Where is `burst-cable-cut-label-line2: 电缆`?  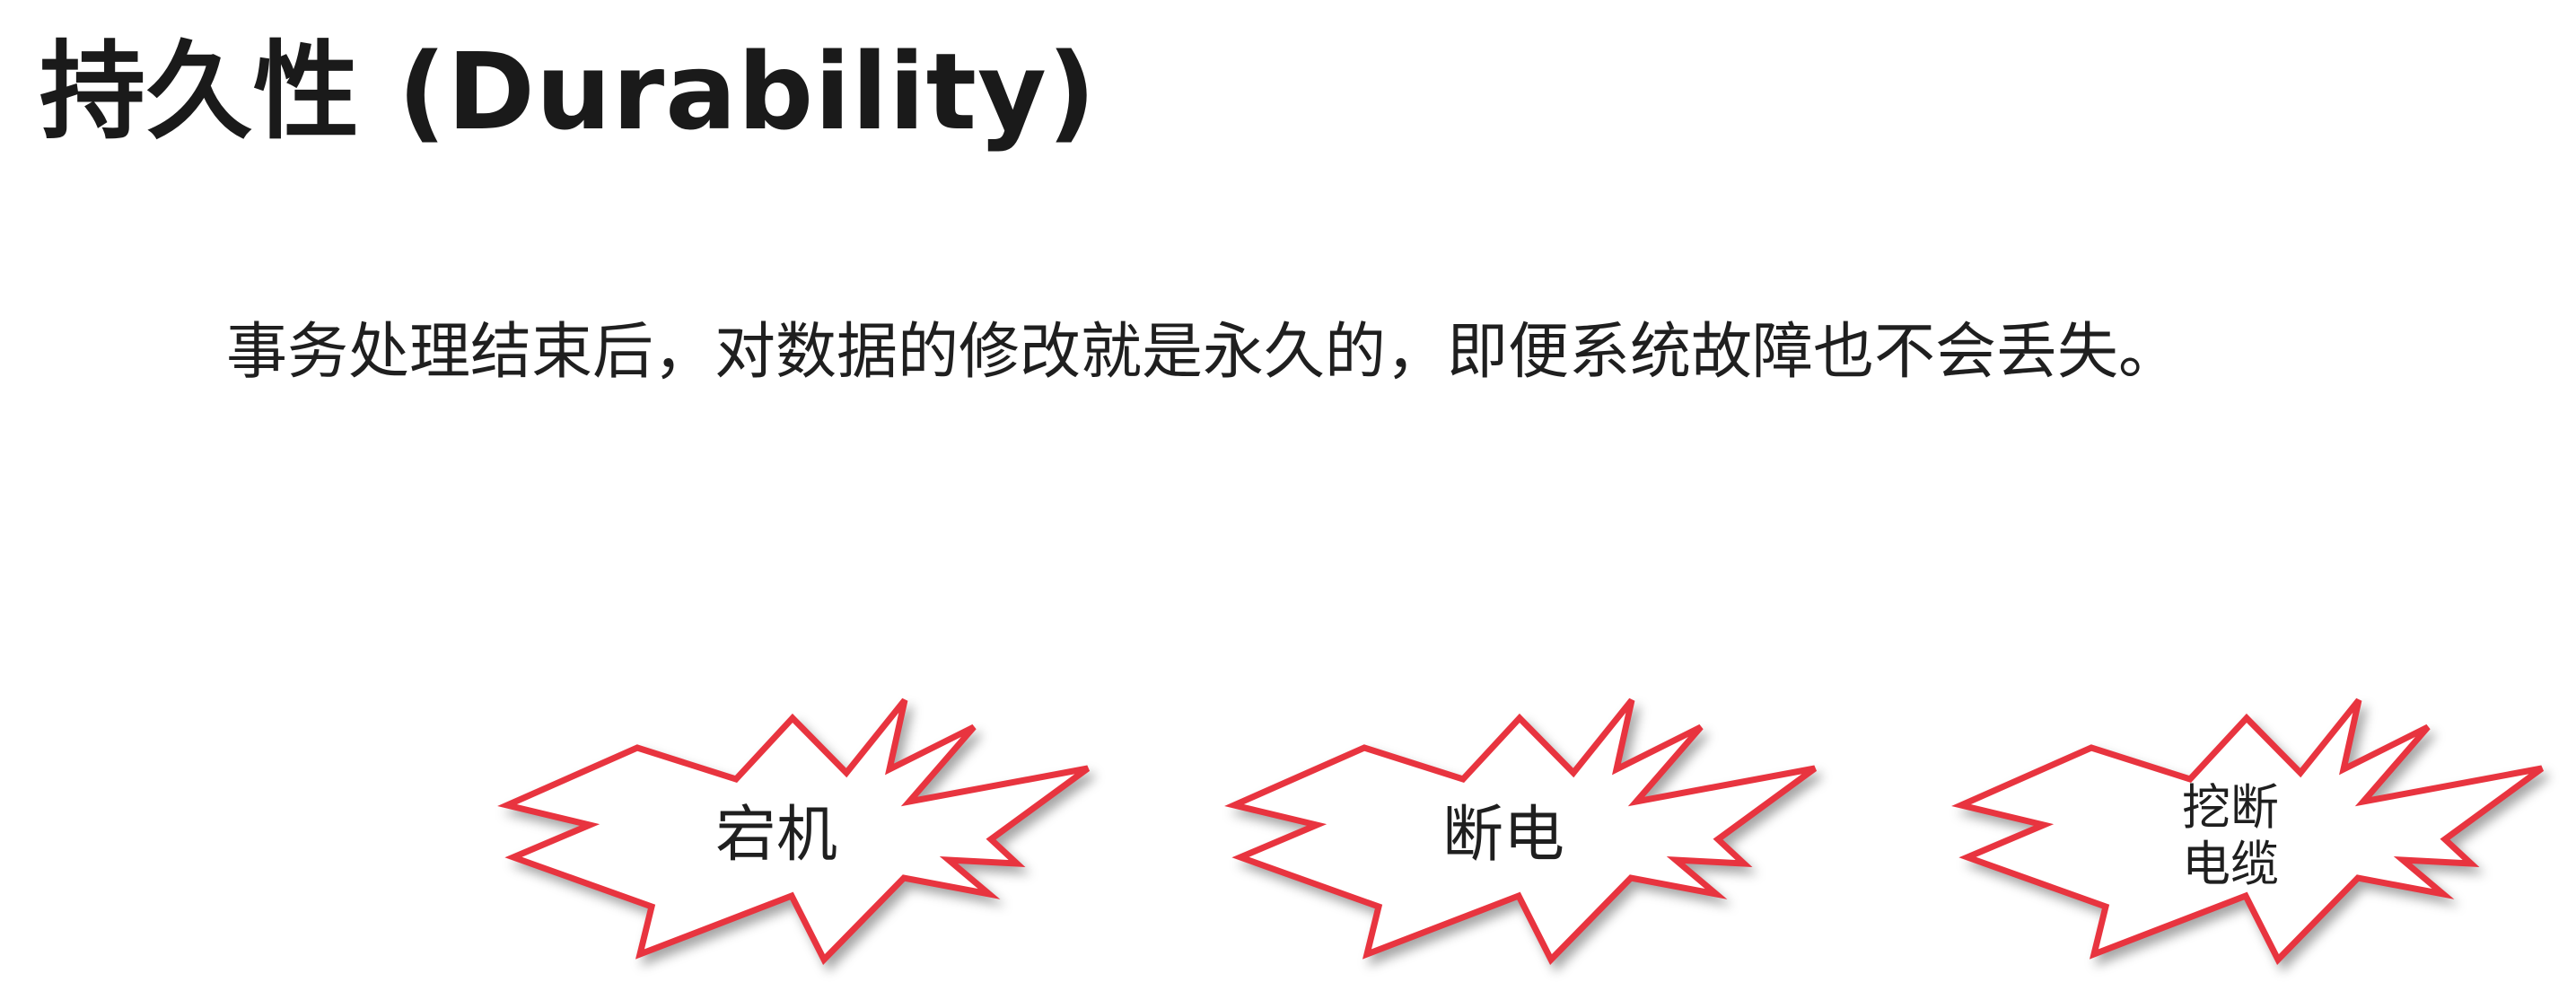 burst-cable-cut-label-line2: 电缆 is located at coordinates (2230, 864).